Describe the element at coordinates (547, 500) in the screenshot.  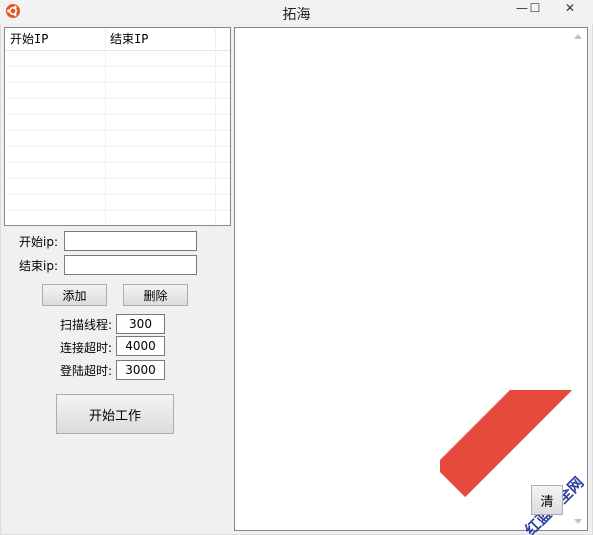
I see `clear-button: 清` at that location.